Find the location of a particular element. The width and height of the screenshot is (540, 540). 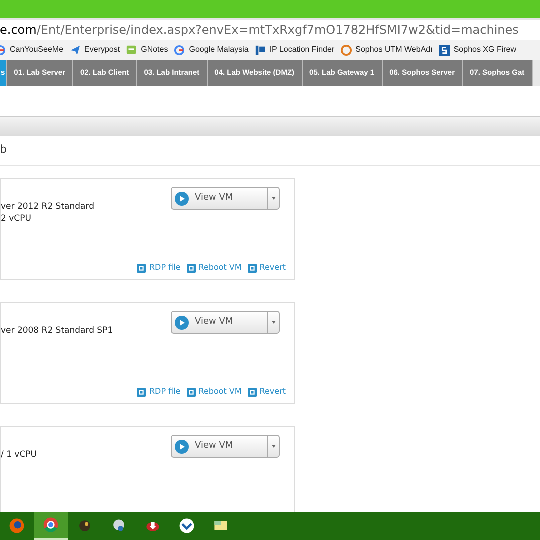

bookmark-link: Sophos UTM WebAdı is located at coordinates (394, 50).